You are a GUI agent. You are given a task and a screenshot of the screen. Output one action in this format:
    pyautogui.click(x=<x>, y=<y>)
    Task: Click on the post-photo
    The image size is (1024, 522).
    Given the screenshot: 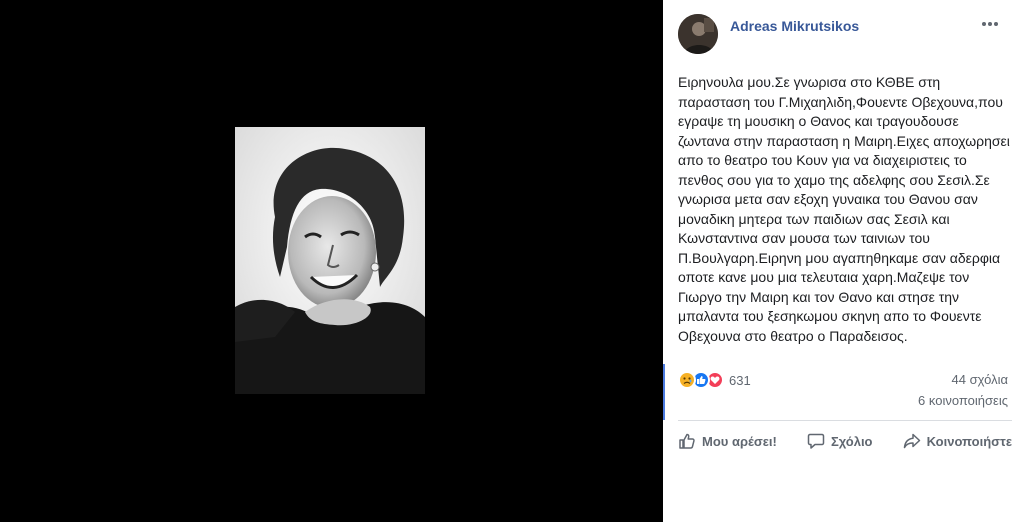 What is the action you would take?
    pyautogui.click(x=330, y=260)
    